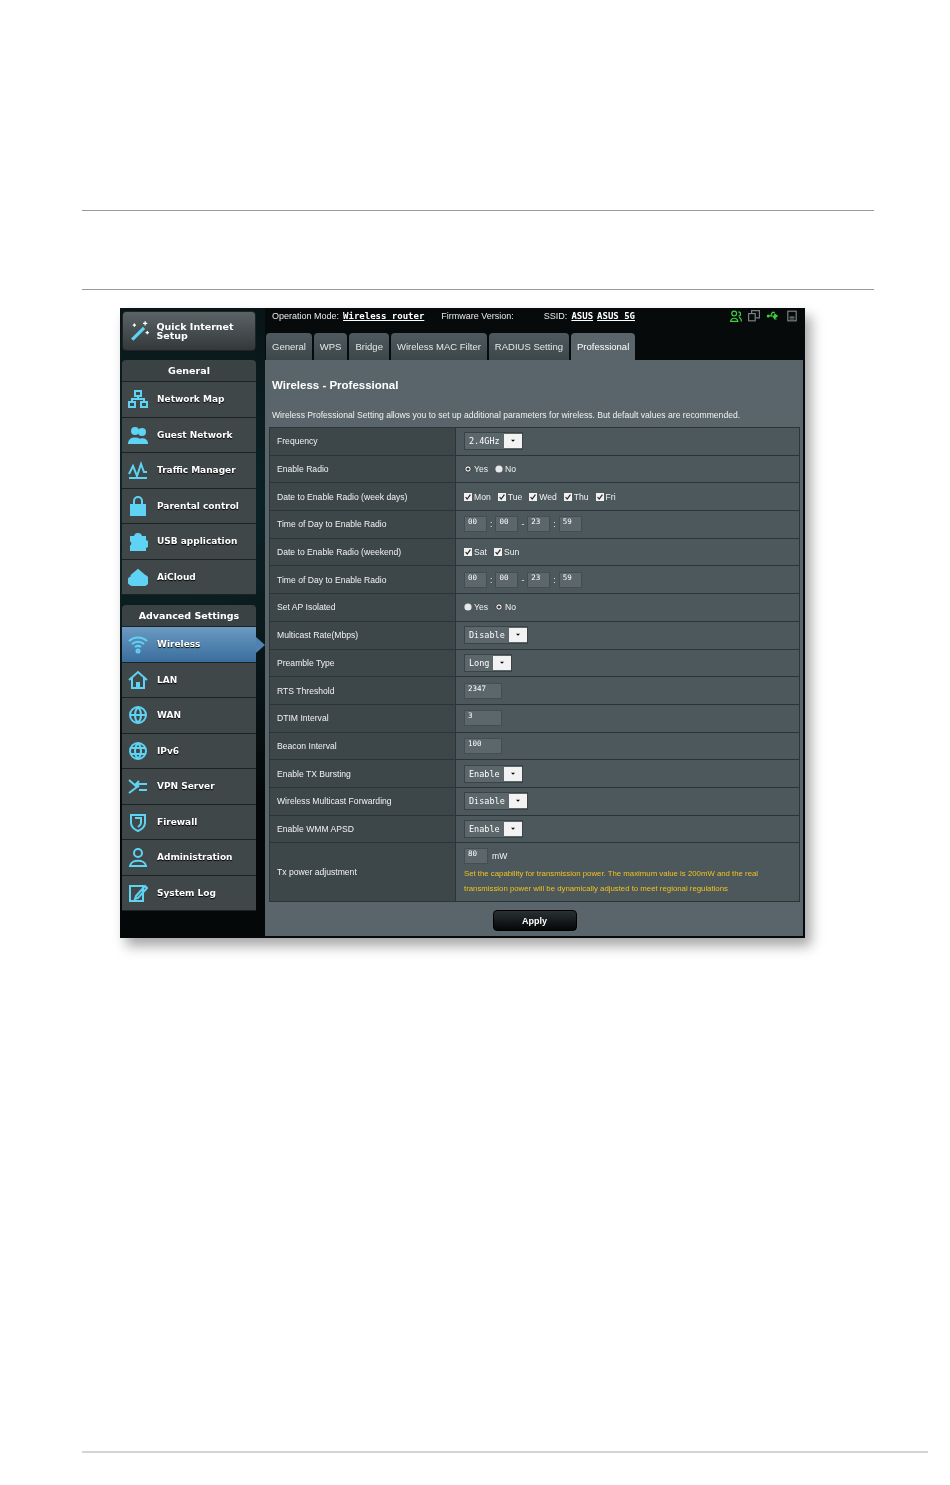 This screenshot has height=1485, width=950. What do you see at coordinates (189, 893) in the screenshot?
I see `nav-item: System Log` at bounding box center [189, 893].